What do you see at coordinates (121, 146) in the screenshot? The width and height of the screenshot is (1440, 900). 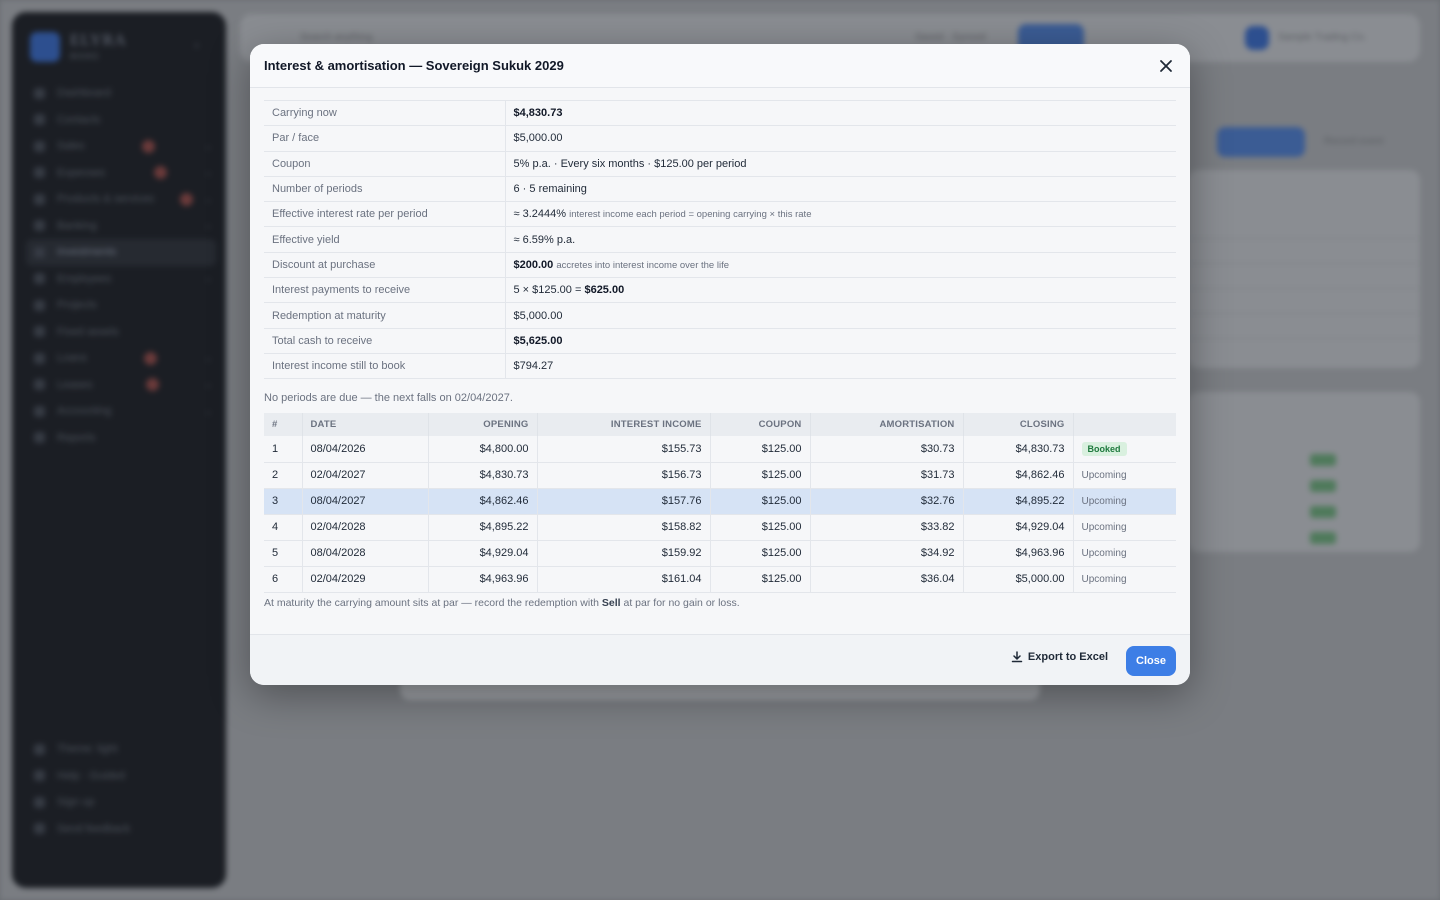 I see `sidebar-item-sales: Sales ⌄` at bounding box center [121, 146].